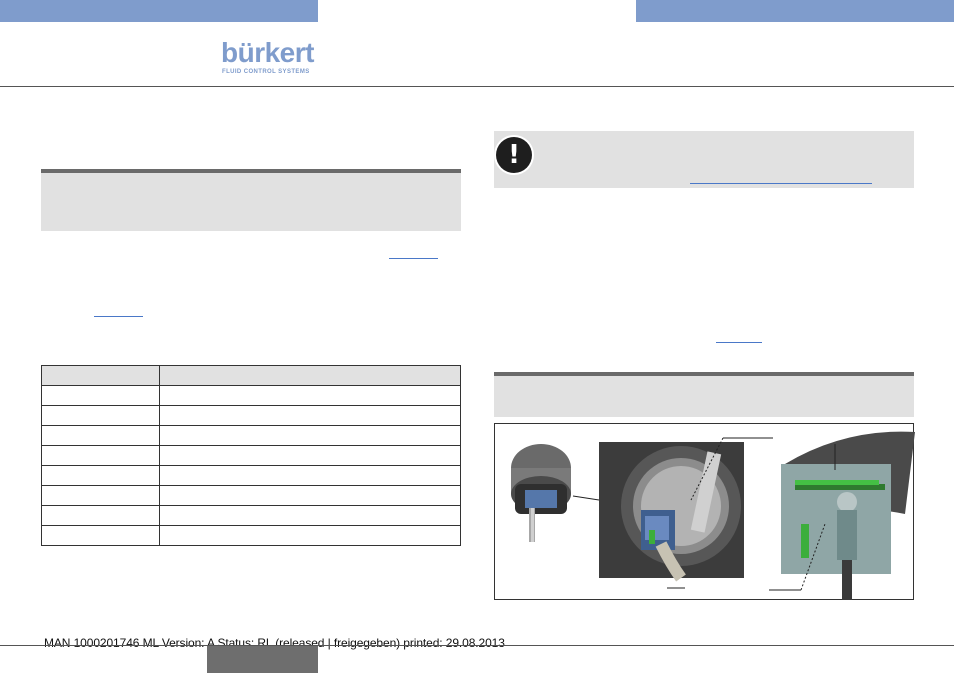 The width and height of the screenshot is (954, 673). I want to click on illustration-drawing, so click(713, 515).